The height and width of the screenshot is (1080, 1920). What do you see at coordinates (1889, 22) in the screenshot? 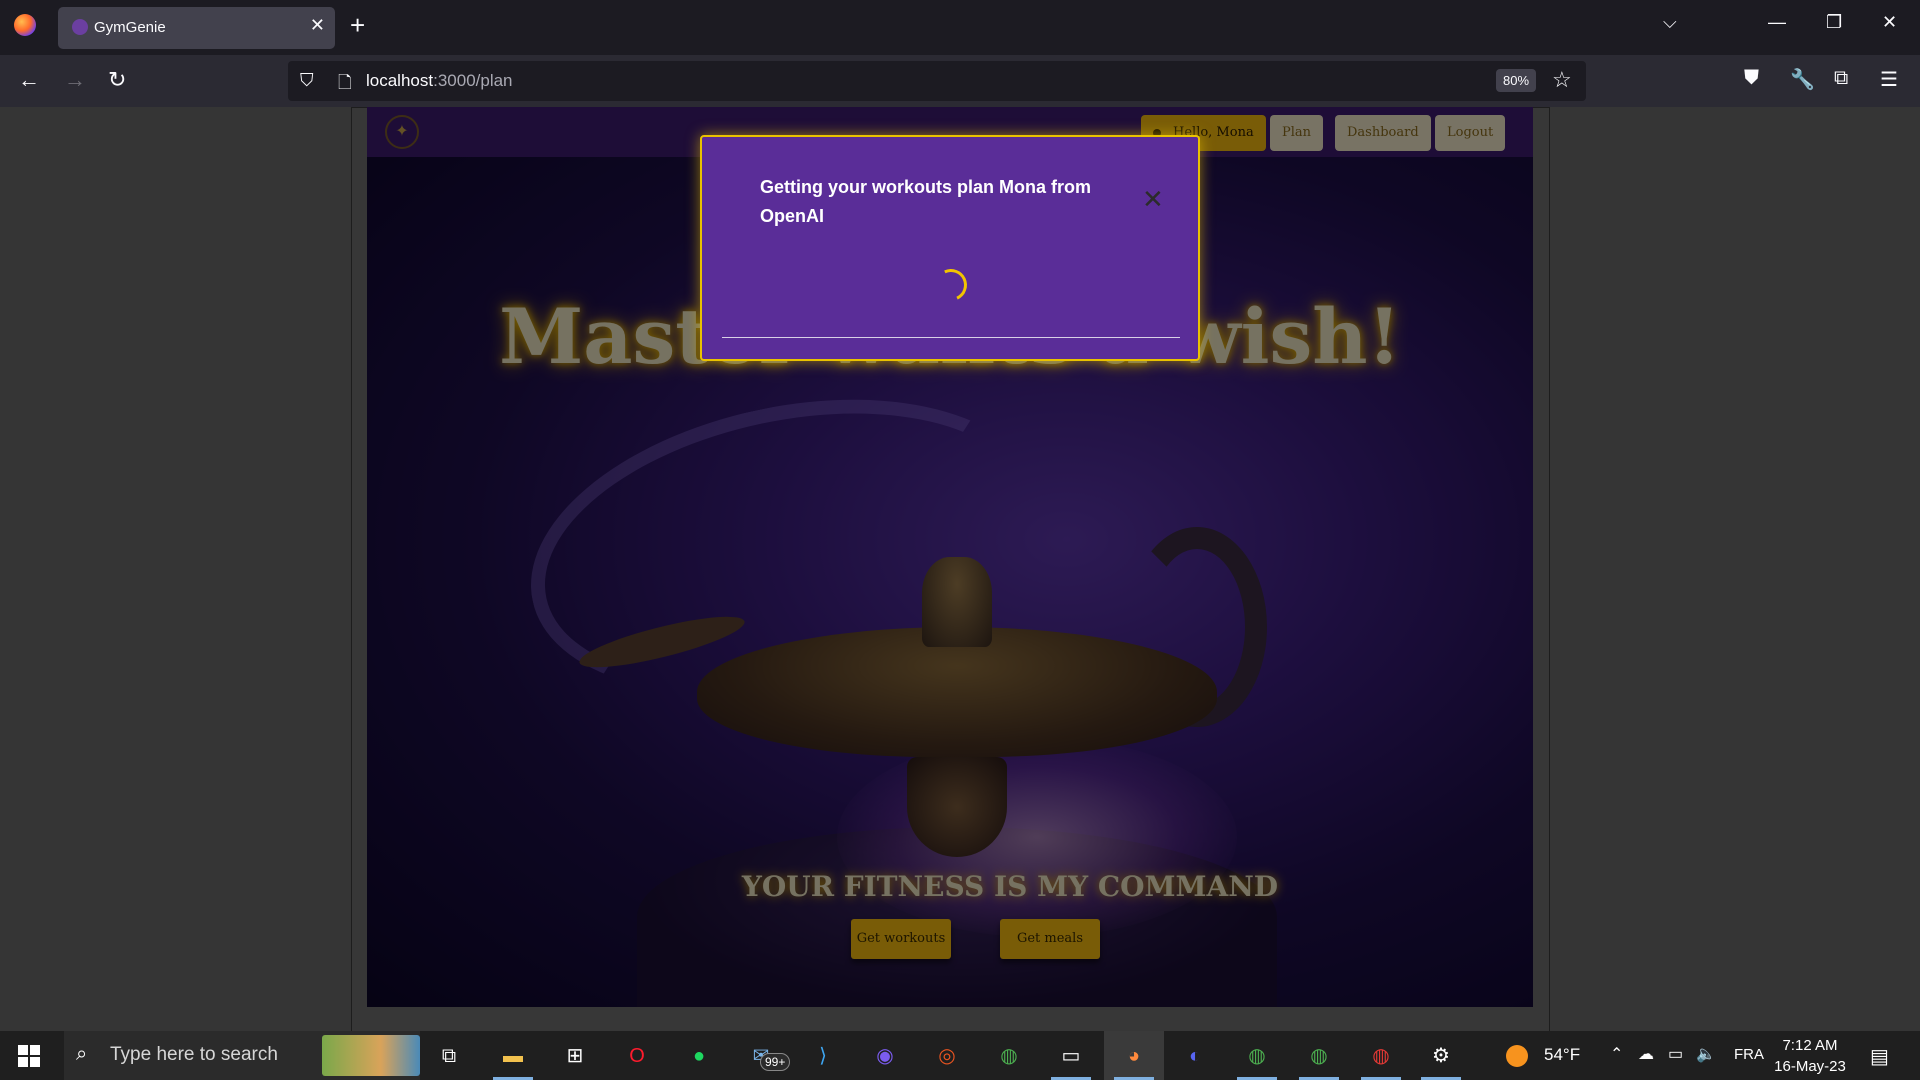
I see `window-close-icon: ✕` at bounding box center [1889, 22].